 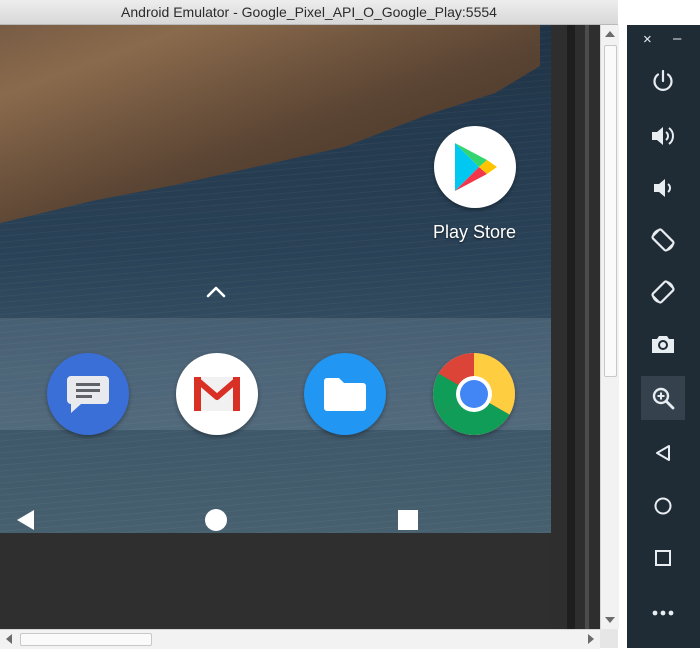 What do you see at coordinates (571, 327) in the screenshot?
I see `frame-shadow` at bounding box center [571, 327].